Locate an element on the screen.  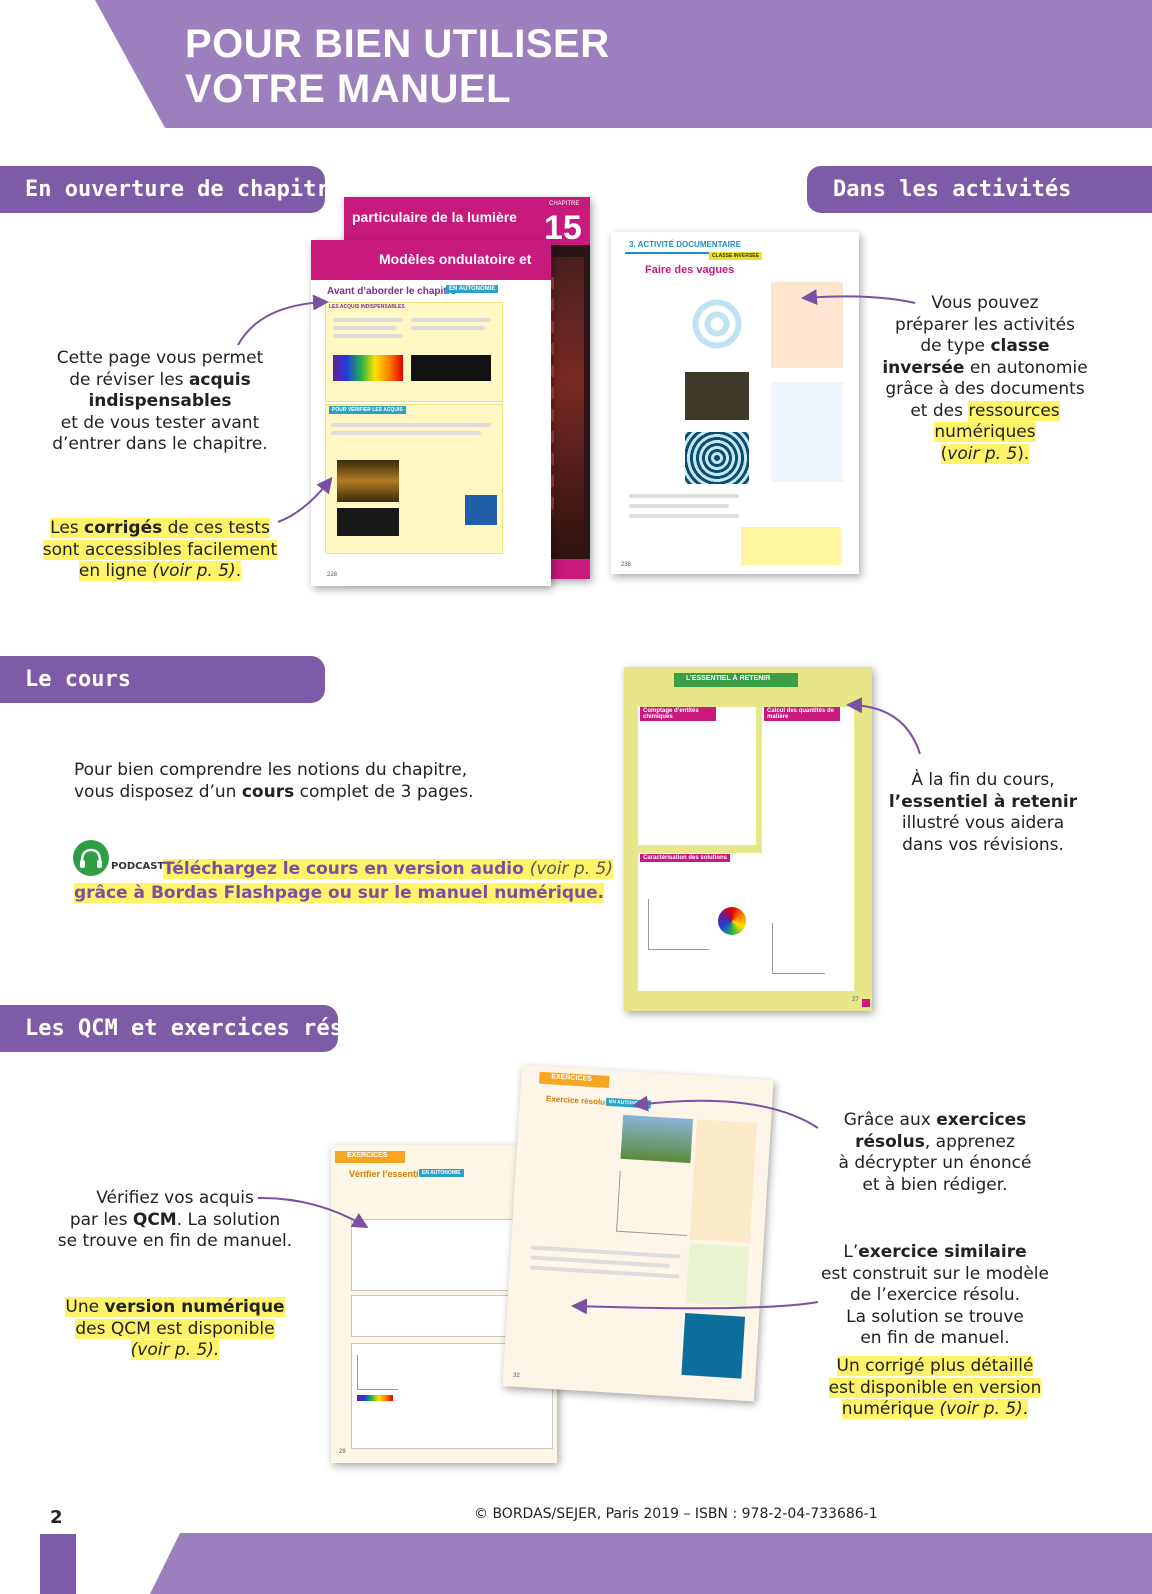
thumb-front-title: Modèles ondulatoire et is located at coordinates (455, 259).